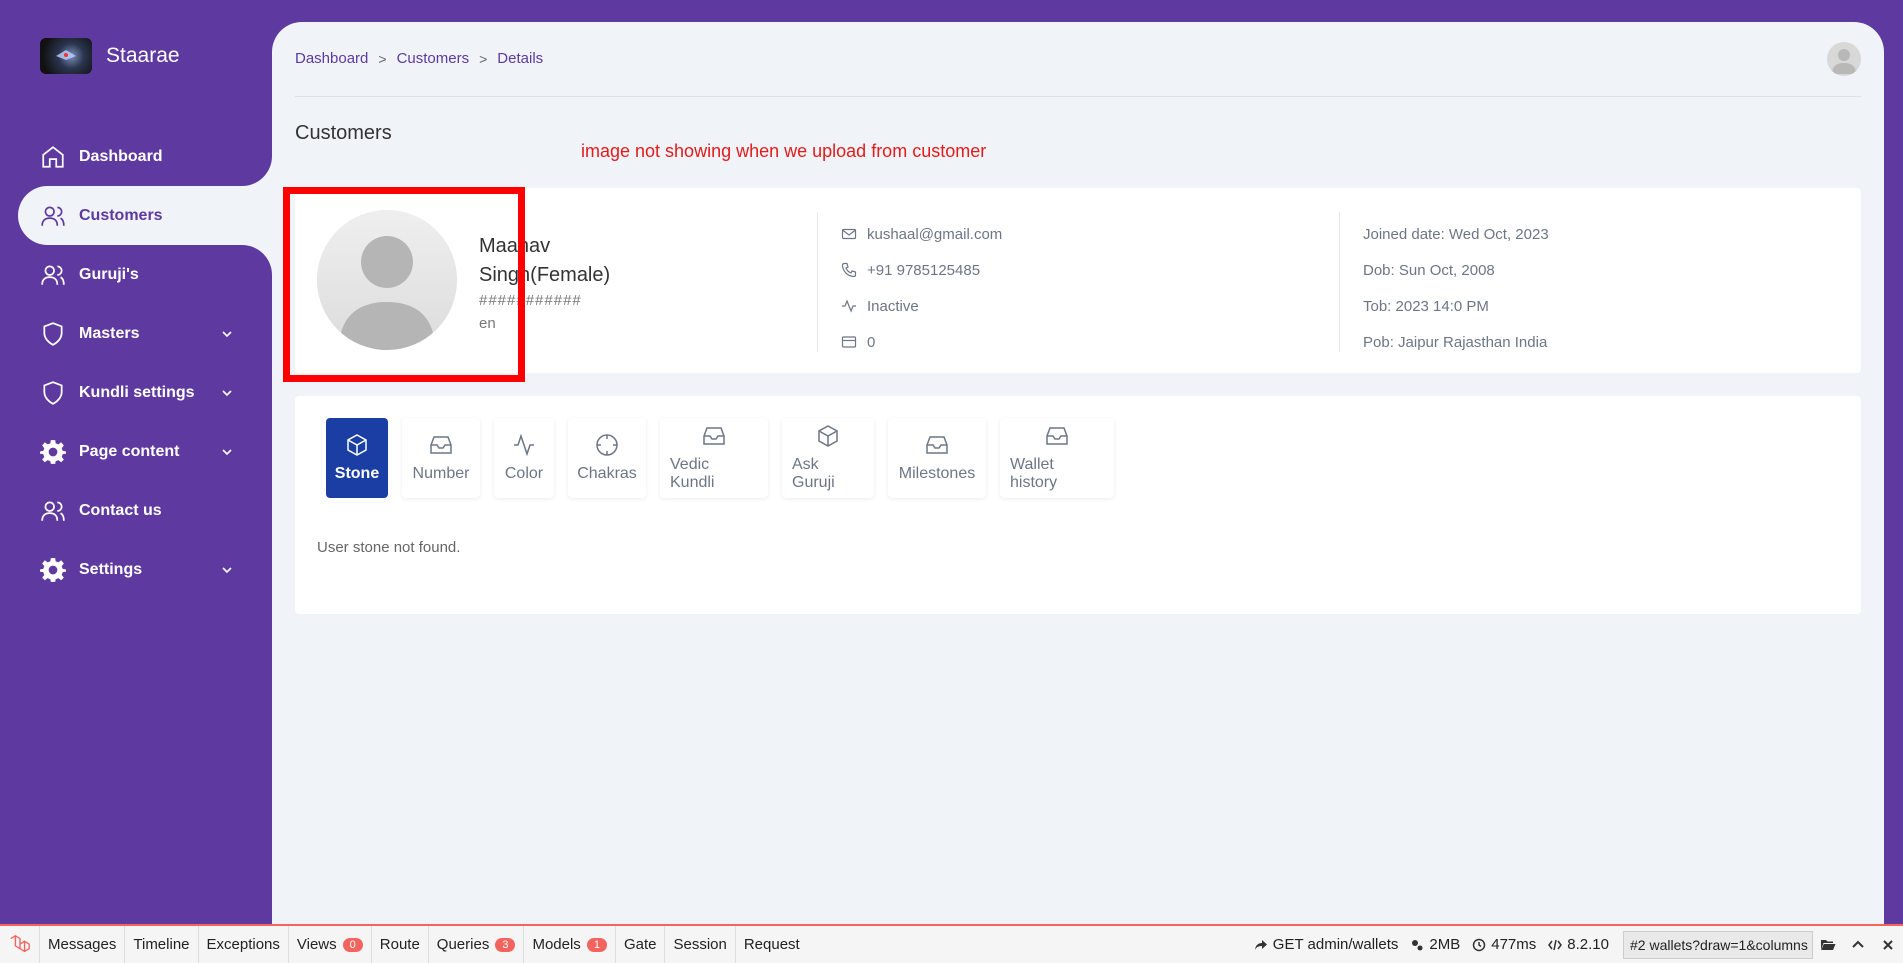 This screenshot has width=1903, height=963. I want to click on tab-ask-guruji: Ask Guruji, so click(828, 458).